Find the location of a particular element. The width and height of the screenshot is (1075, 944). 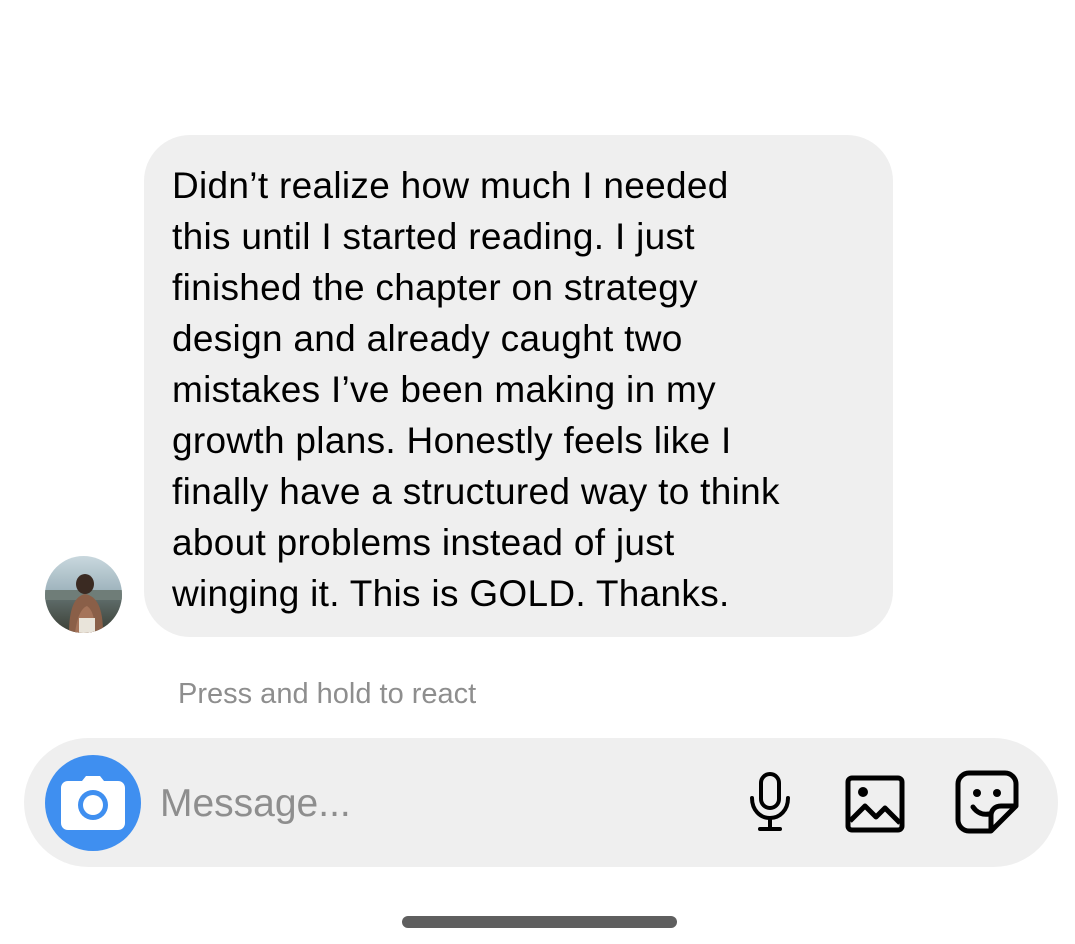

photo-gallery-icon is located at coordinates (875, 804).